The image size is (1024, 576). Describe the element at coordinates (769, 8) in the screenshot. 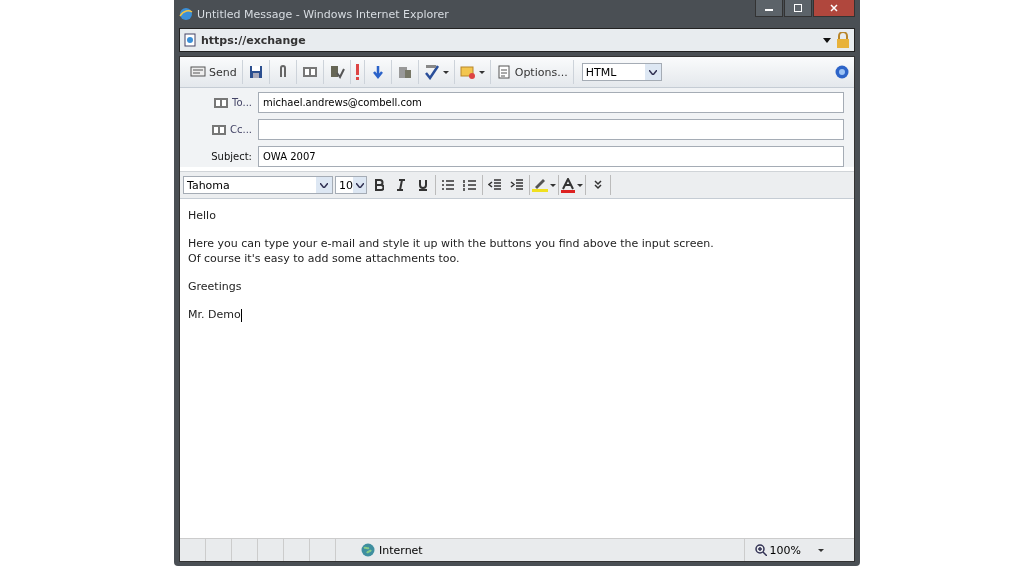

I see `minimize-button` at that location.